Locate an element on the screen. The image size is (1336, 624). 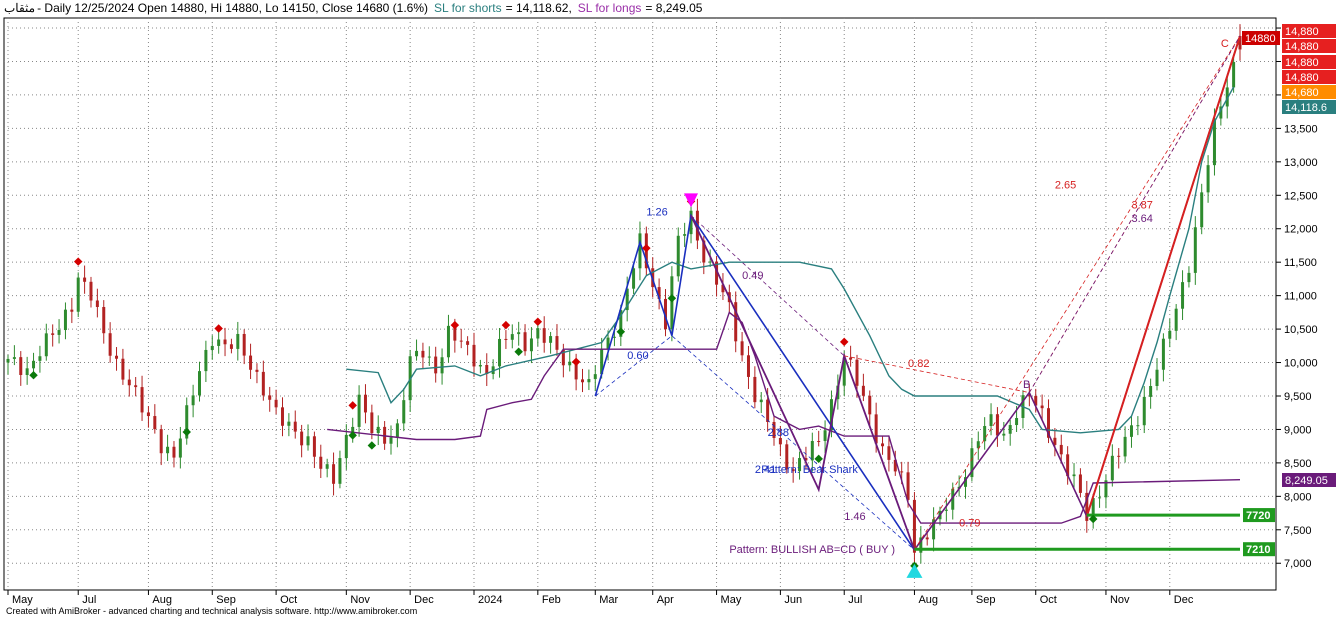
ratio-label: 2.88 is located at coordinates (778, 433).